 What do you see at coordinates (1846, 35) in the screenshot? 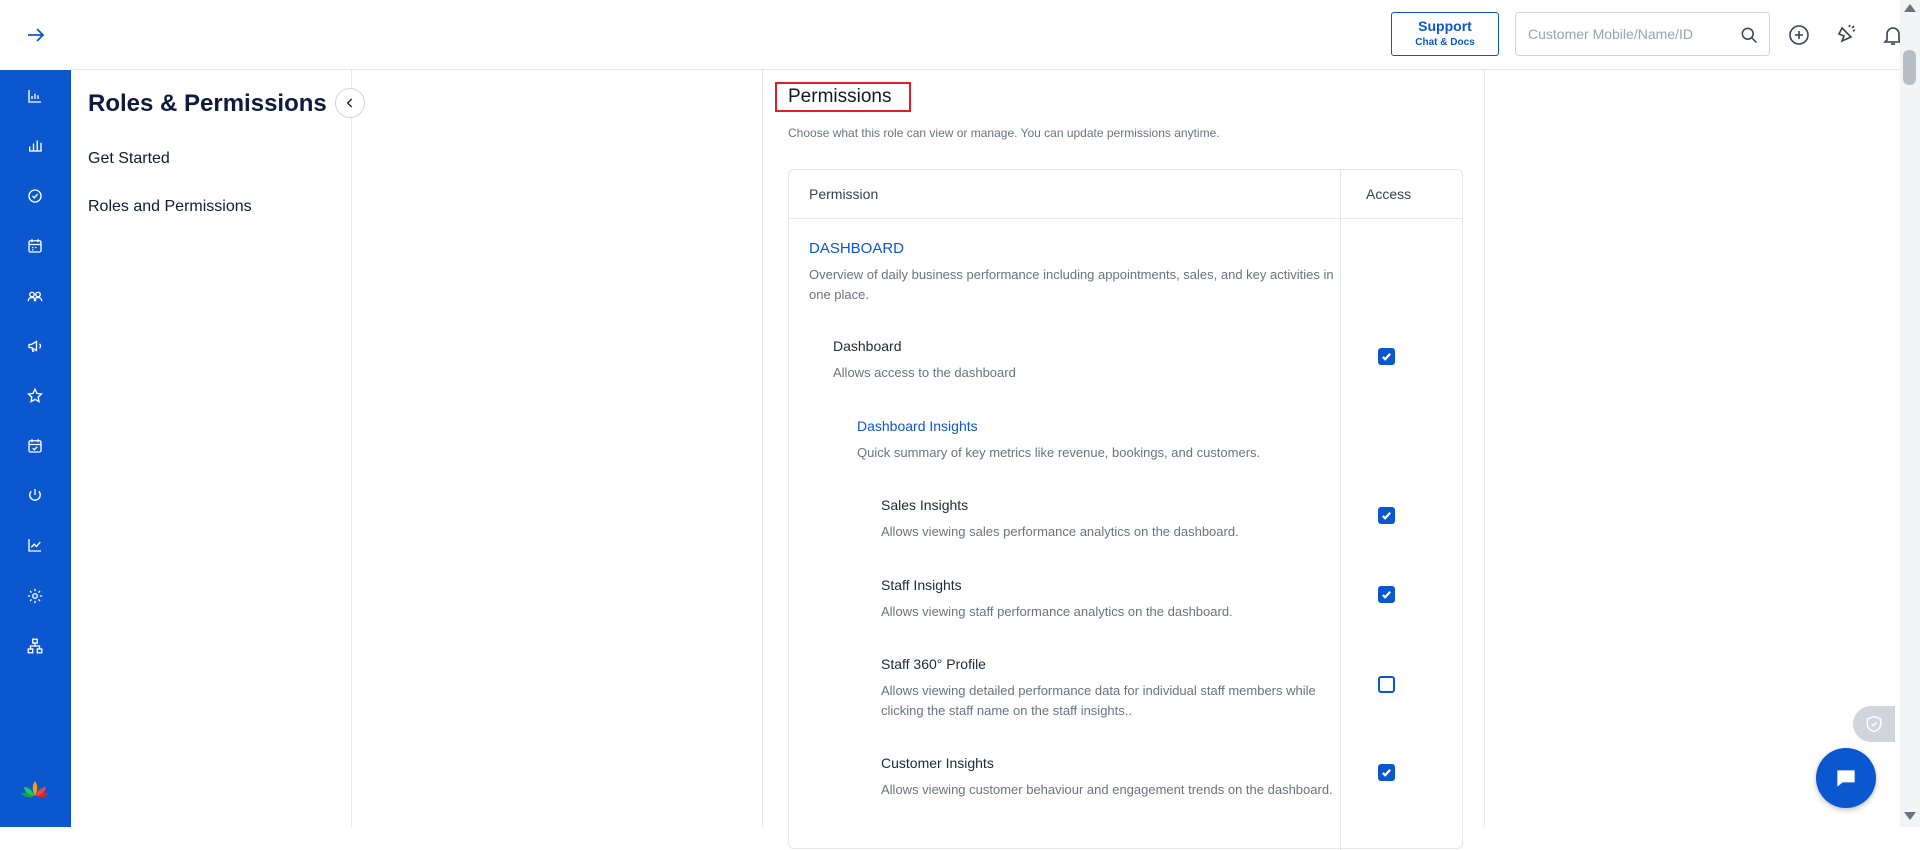
I see `announcements-icon` at bounding box center [1846, 35].